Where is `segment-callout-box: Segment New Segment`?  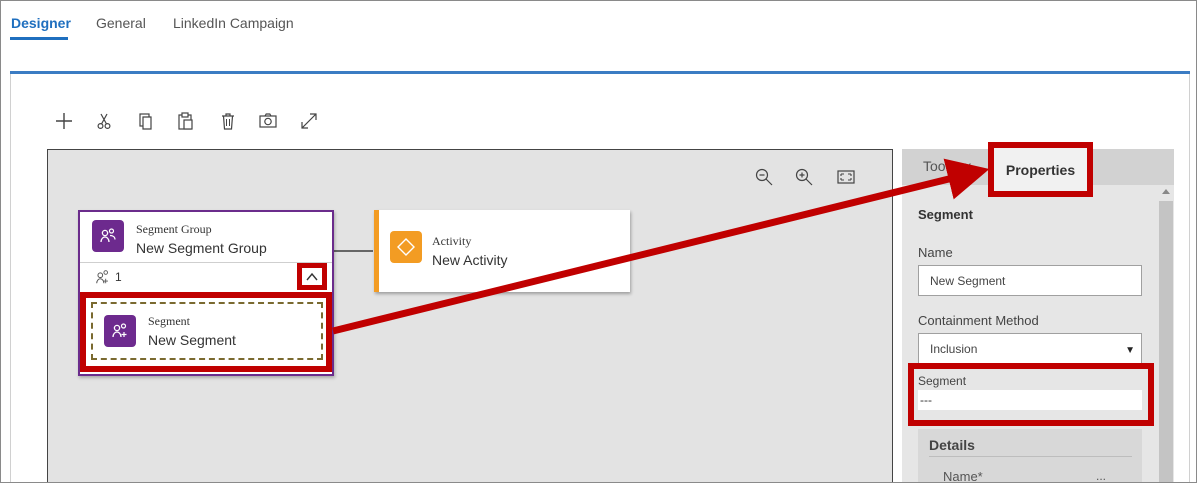 segment-callout-box: Segment New Segment is located at coordinates (206, 332).